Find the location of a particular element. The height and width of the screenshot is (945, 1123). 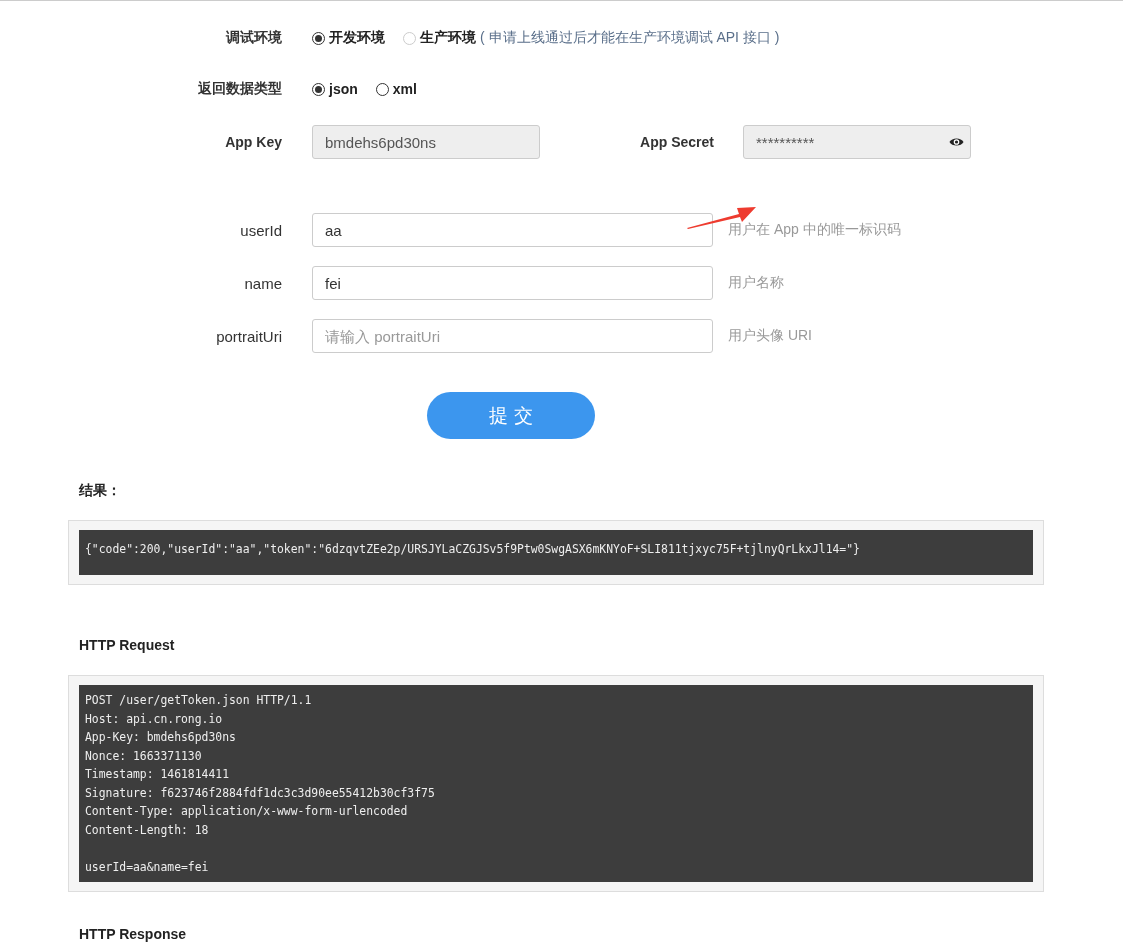

setting-label: 返回数据类型 is located at coordinates (239, 89).